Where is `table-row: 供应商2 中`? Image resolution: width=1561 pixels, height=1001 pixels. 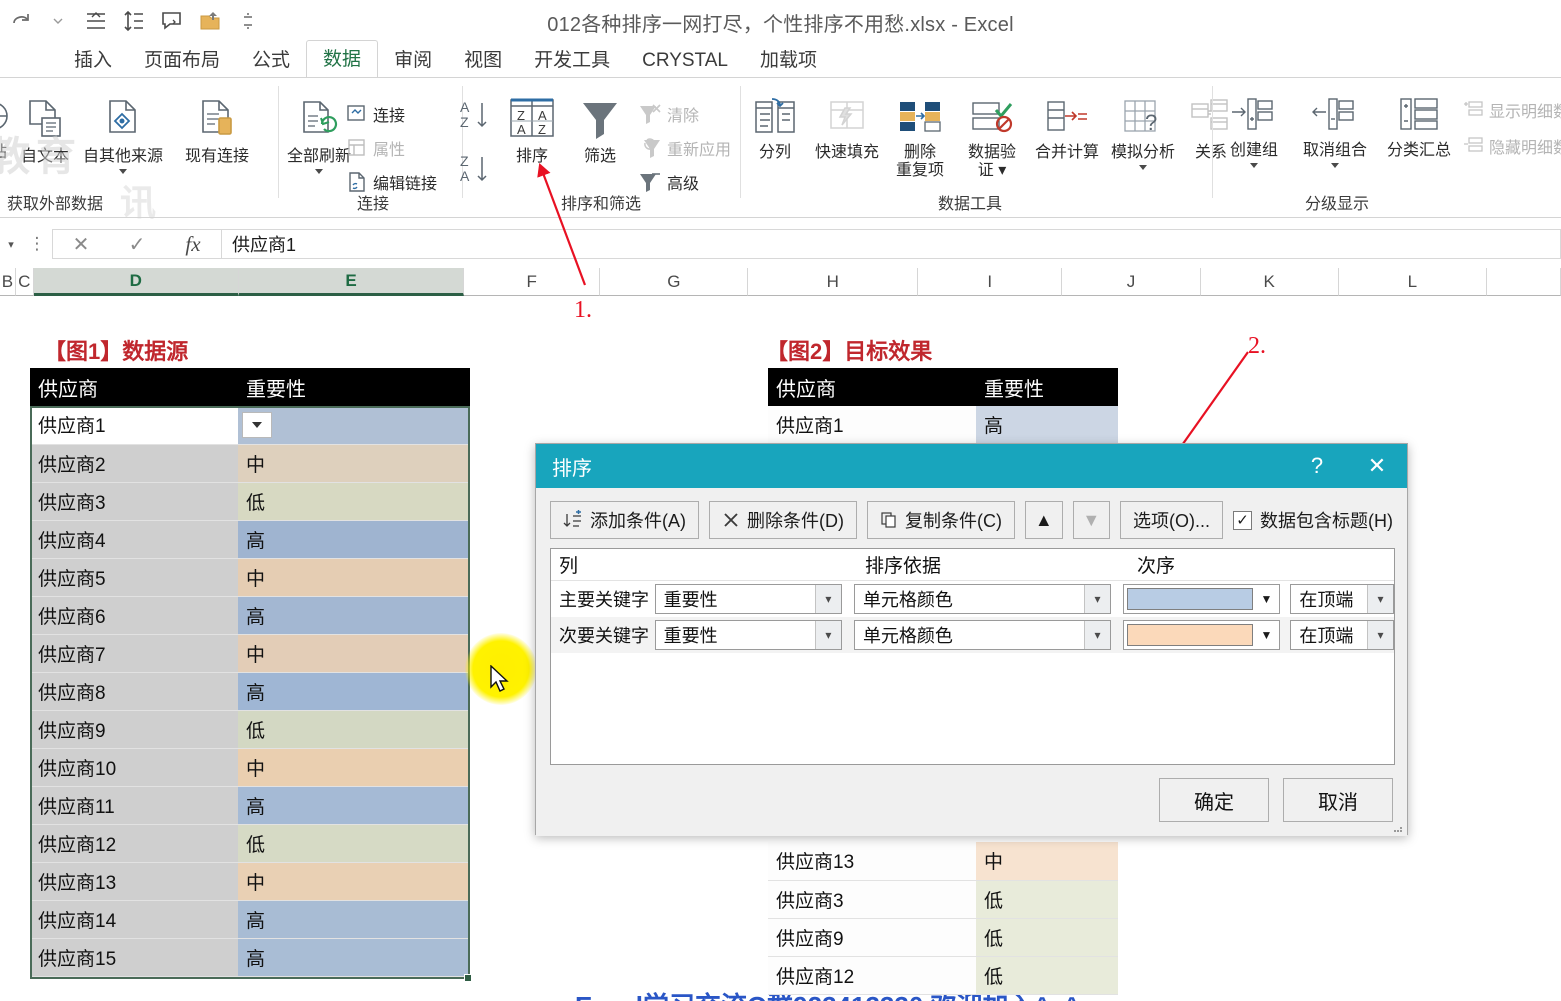
table-row: 供应商2 中 is located at coordinates (250, 463).